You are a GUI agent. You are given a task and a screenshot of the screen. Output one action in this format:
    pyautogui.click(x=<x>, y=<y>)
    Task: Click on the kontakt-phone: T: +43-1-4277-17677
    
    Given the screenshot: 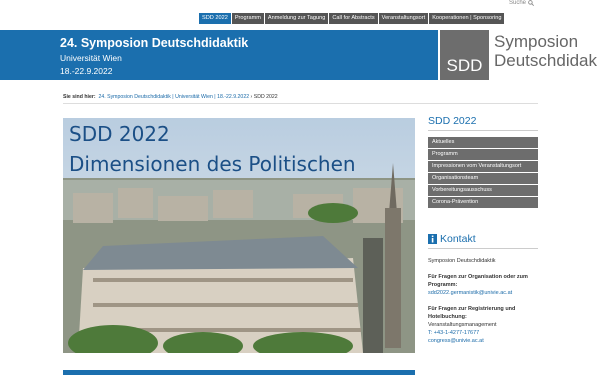 What is the action you would take?
    pyautogui.click(x=453, y=333)
    